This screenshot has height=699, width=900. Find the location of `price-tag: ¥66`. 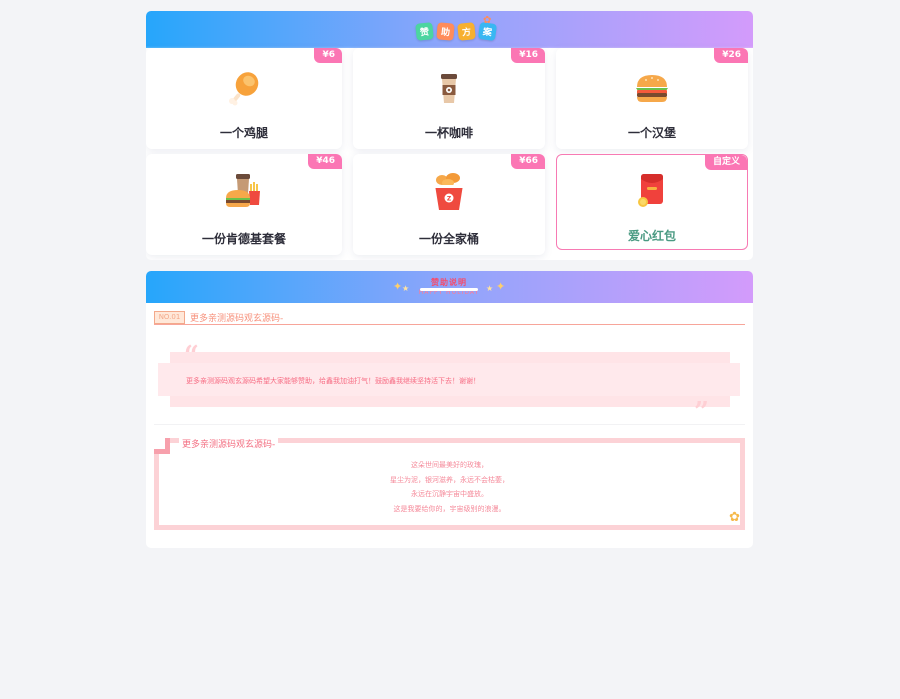

price-tag: ¥66 is located at coordinates (528, 161).